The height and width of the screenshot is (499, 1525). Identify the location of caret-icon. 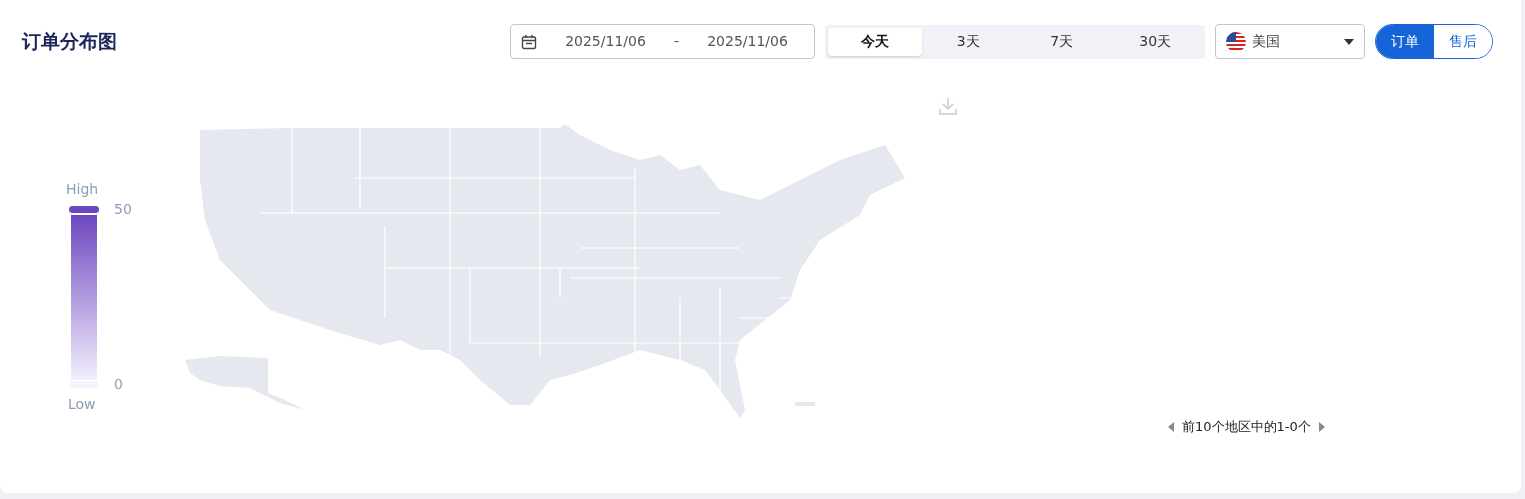
(1349, 41).